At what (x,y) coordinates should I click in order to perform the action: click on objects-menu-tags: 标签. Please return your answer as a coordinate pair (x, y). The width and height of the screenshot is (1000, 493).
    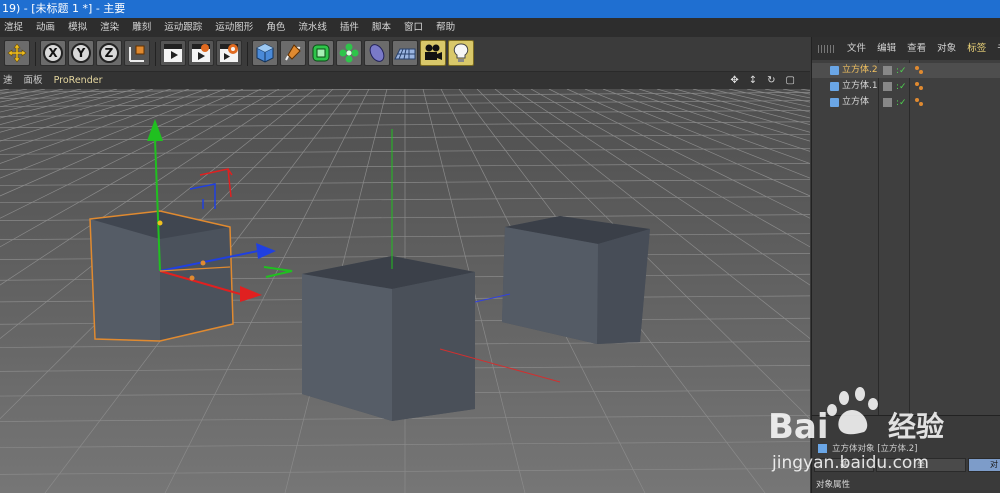
    Looking at the image, I should click on (976, 48).